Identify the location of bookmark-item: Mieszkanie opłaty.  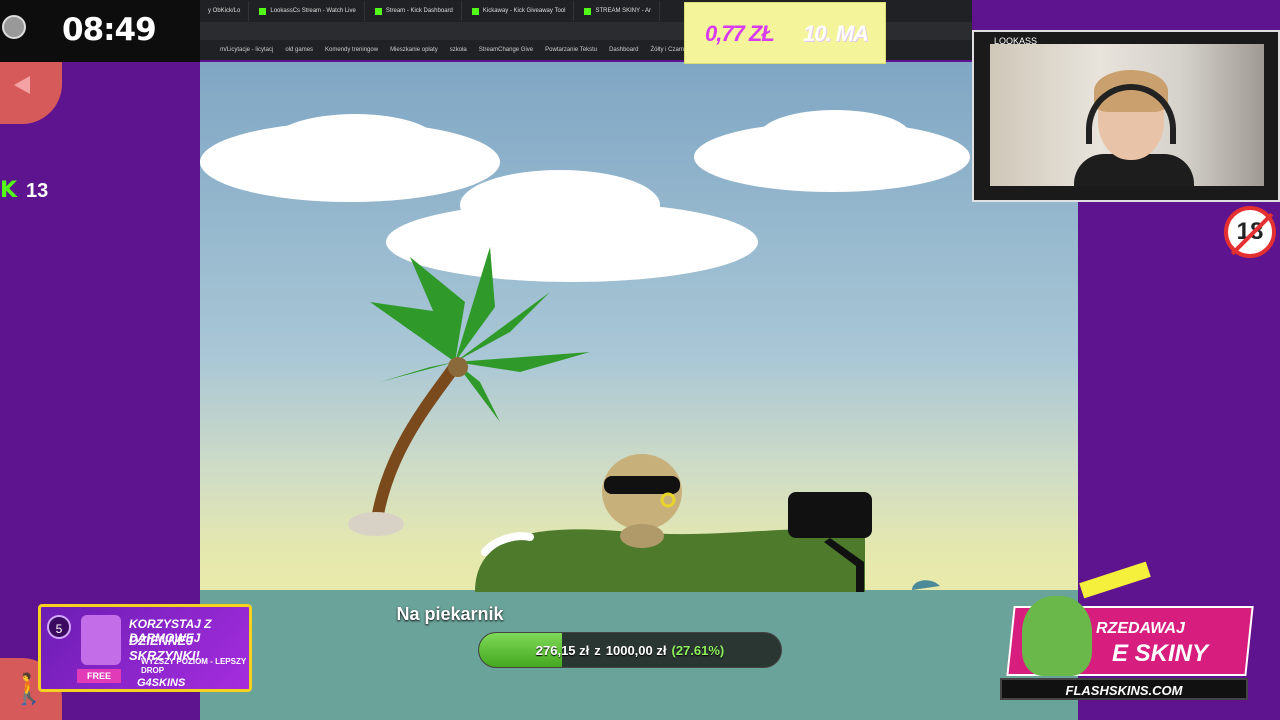
(414, 50).